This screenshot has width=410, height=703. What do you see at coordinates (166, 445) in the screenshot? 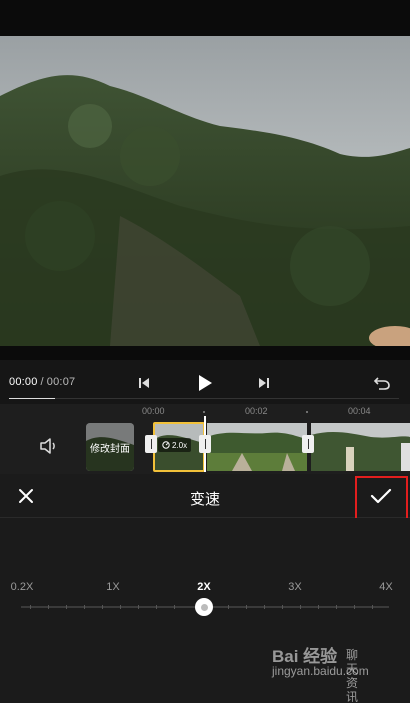
I see `speed-icon` at bounding box center [166, 445].